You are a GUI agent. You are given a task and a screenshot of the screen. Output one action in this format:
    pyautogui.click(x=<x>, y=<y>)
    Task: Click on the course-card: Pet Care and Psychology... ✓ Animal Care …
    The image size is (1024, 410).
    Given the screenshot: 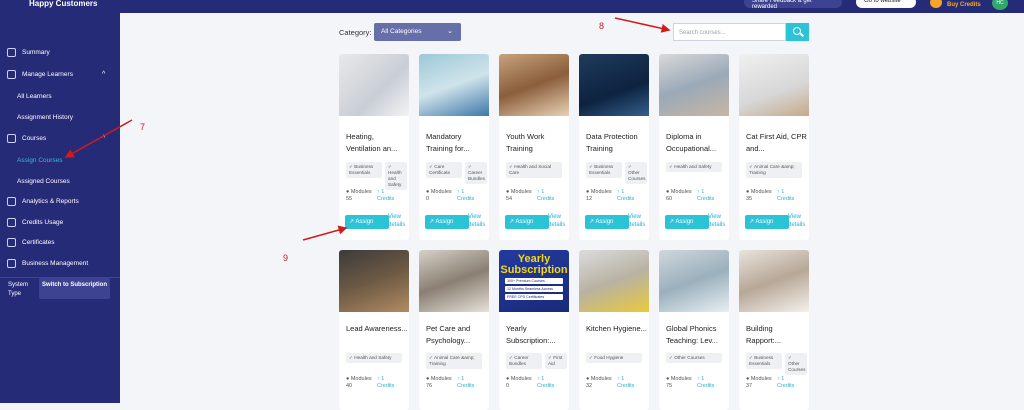 What is the action you would take?
    pyautogui.click(x=454, y=330)
    